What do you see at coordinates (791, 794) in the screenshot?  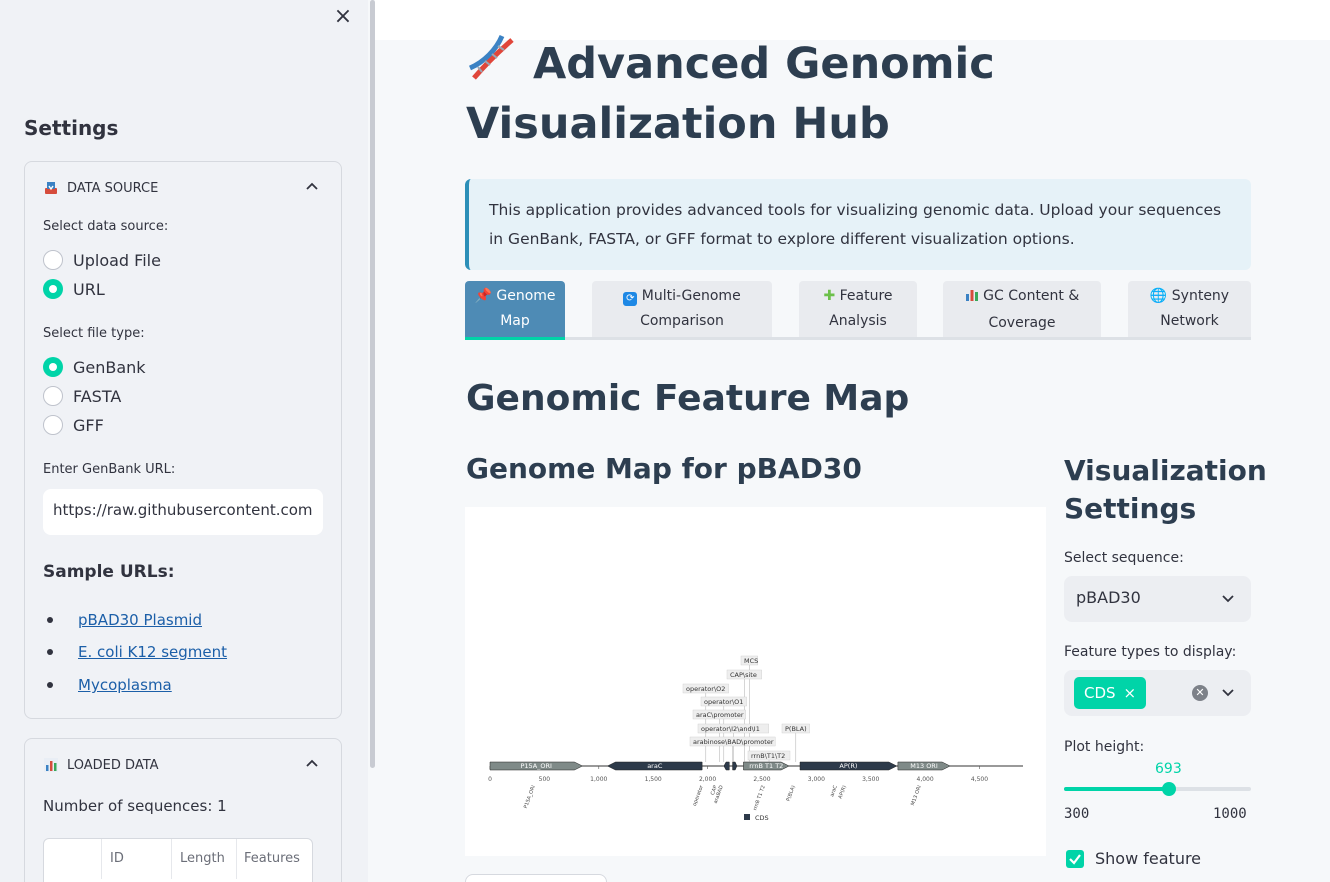 I see `rotated-feature-label: P(BLA)` at bounding box center [791, 794].